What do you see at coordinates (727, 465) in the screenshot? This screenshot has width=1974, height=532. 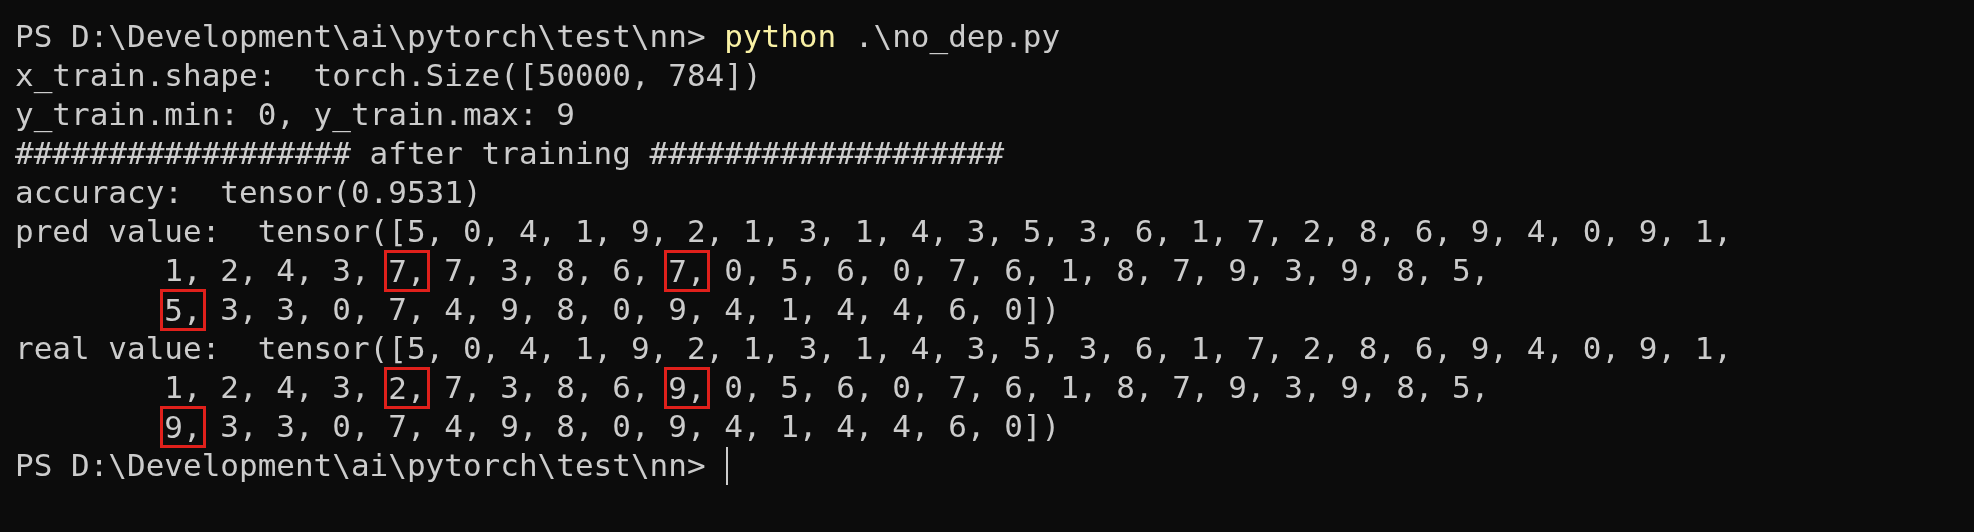 I see `text-cursor` at bounding box center [727, 465].